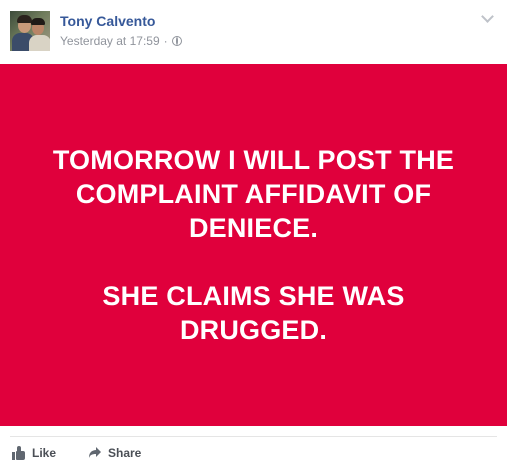 This screenshot has height=466, width=507. What do you see at coordinates (487, 18) in the screenshot?
I see `chevron-down-icon` at bounding box center [487, 18].